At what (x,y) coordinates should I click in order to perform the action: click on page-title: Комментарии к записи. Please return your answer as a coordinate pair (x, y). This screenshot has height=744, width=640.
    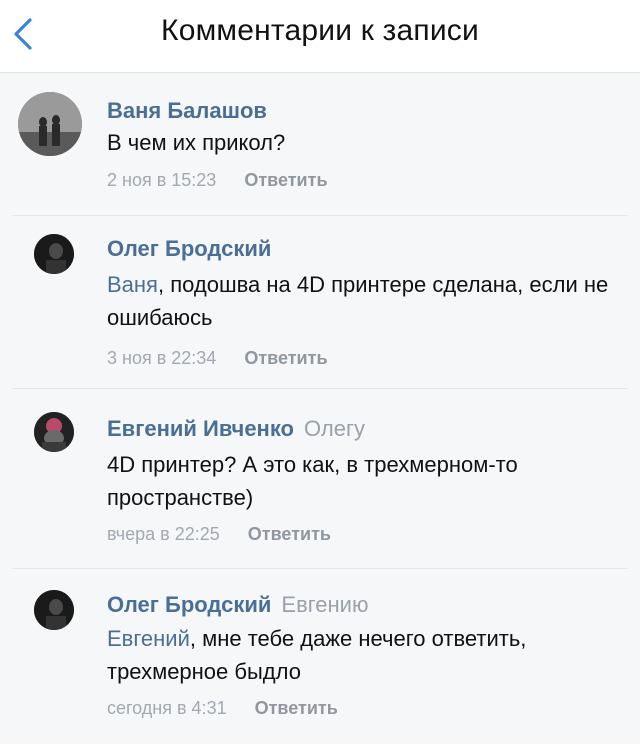
    Looking at the image, I should click on (320, 30).